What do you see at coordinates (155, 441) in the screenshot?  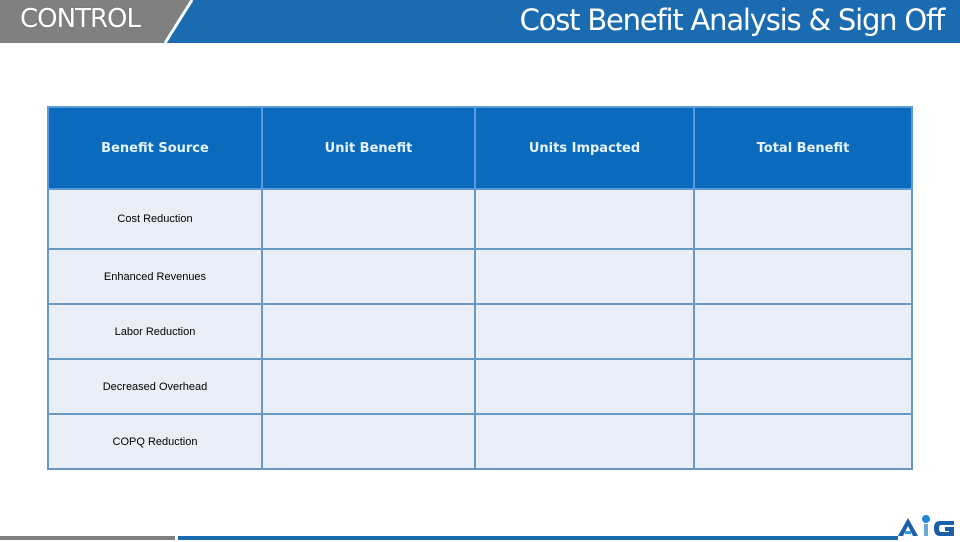 I see `benefit-source-cell: COPQ Reduction` at bounding box center [155, 441].